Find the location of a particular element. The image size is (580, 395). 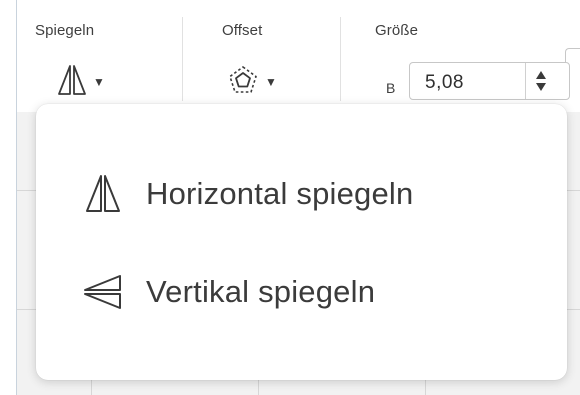

mirror-group-label: Spiegeln is located at coordinates (65, 30).